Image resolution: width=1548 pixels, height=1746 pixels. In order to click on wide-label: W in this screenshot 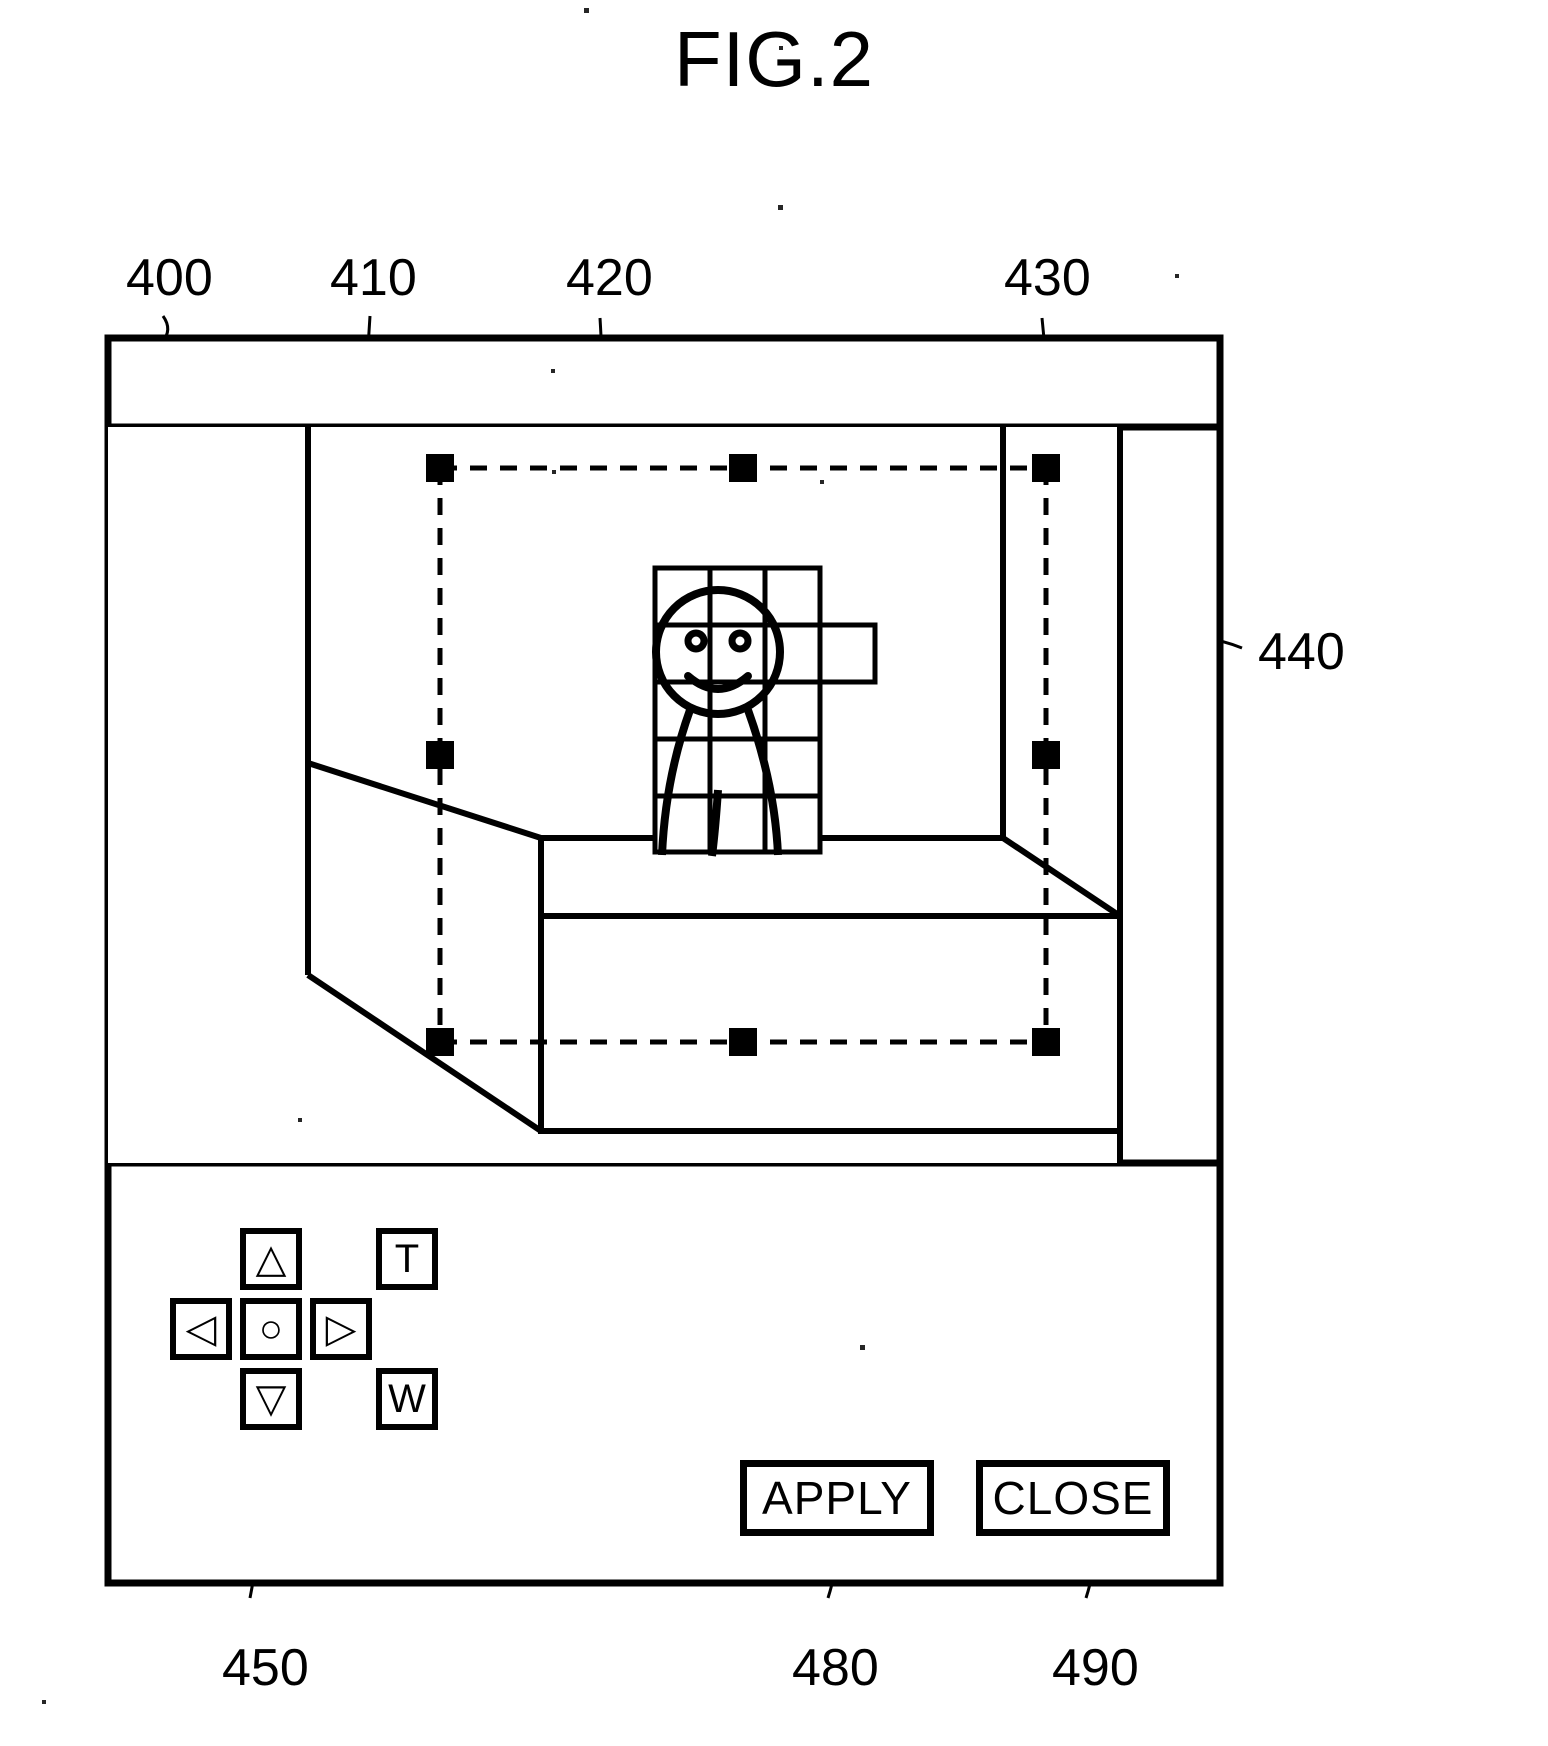, I will do `click(407, 1399)`.